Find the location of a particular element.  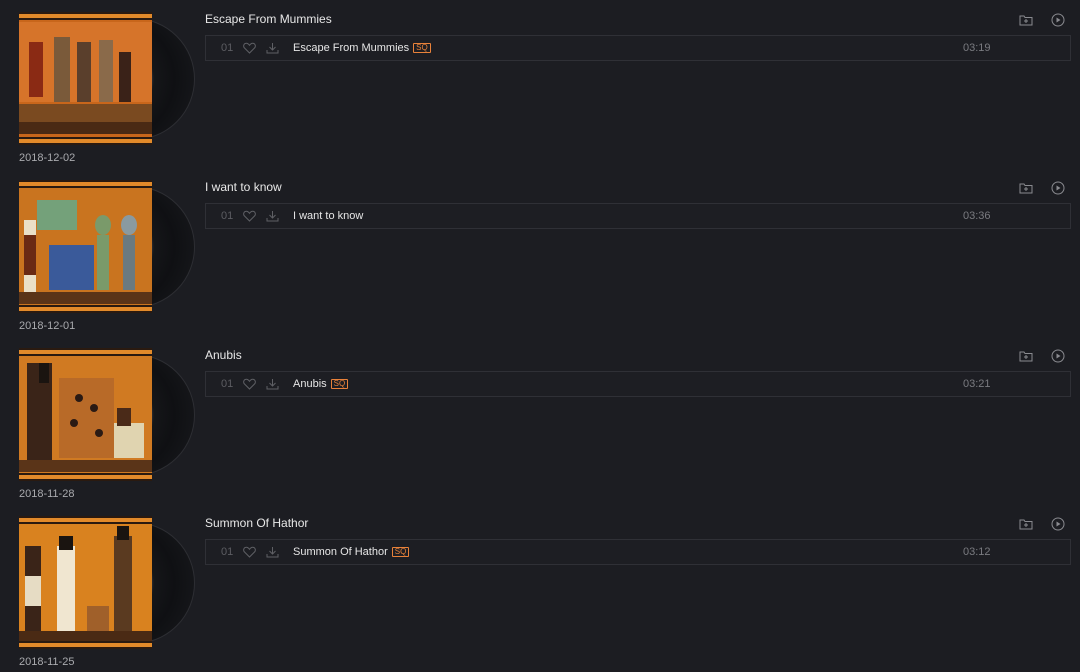

track-duration: 03:36 is located at coordinates (977, 216).